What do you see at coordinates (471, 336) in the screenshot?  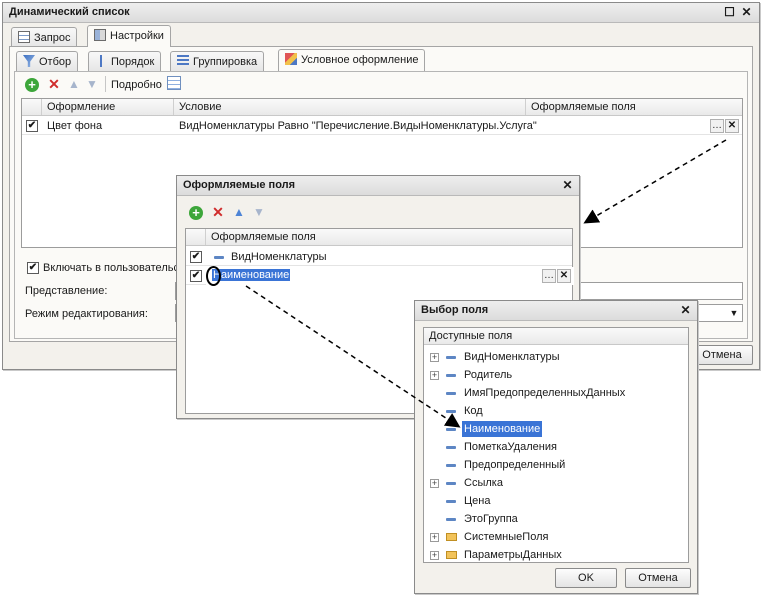 I see `tree-header-label: Доступные поля` at bounding box center [471, 336].